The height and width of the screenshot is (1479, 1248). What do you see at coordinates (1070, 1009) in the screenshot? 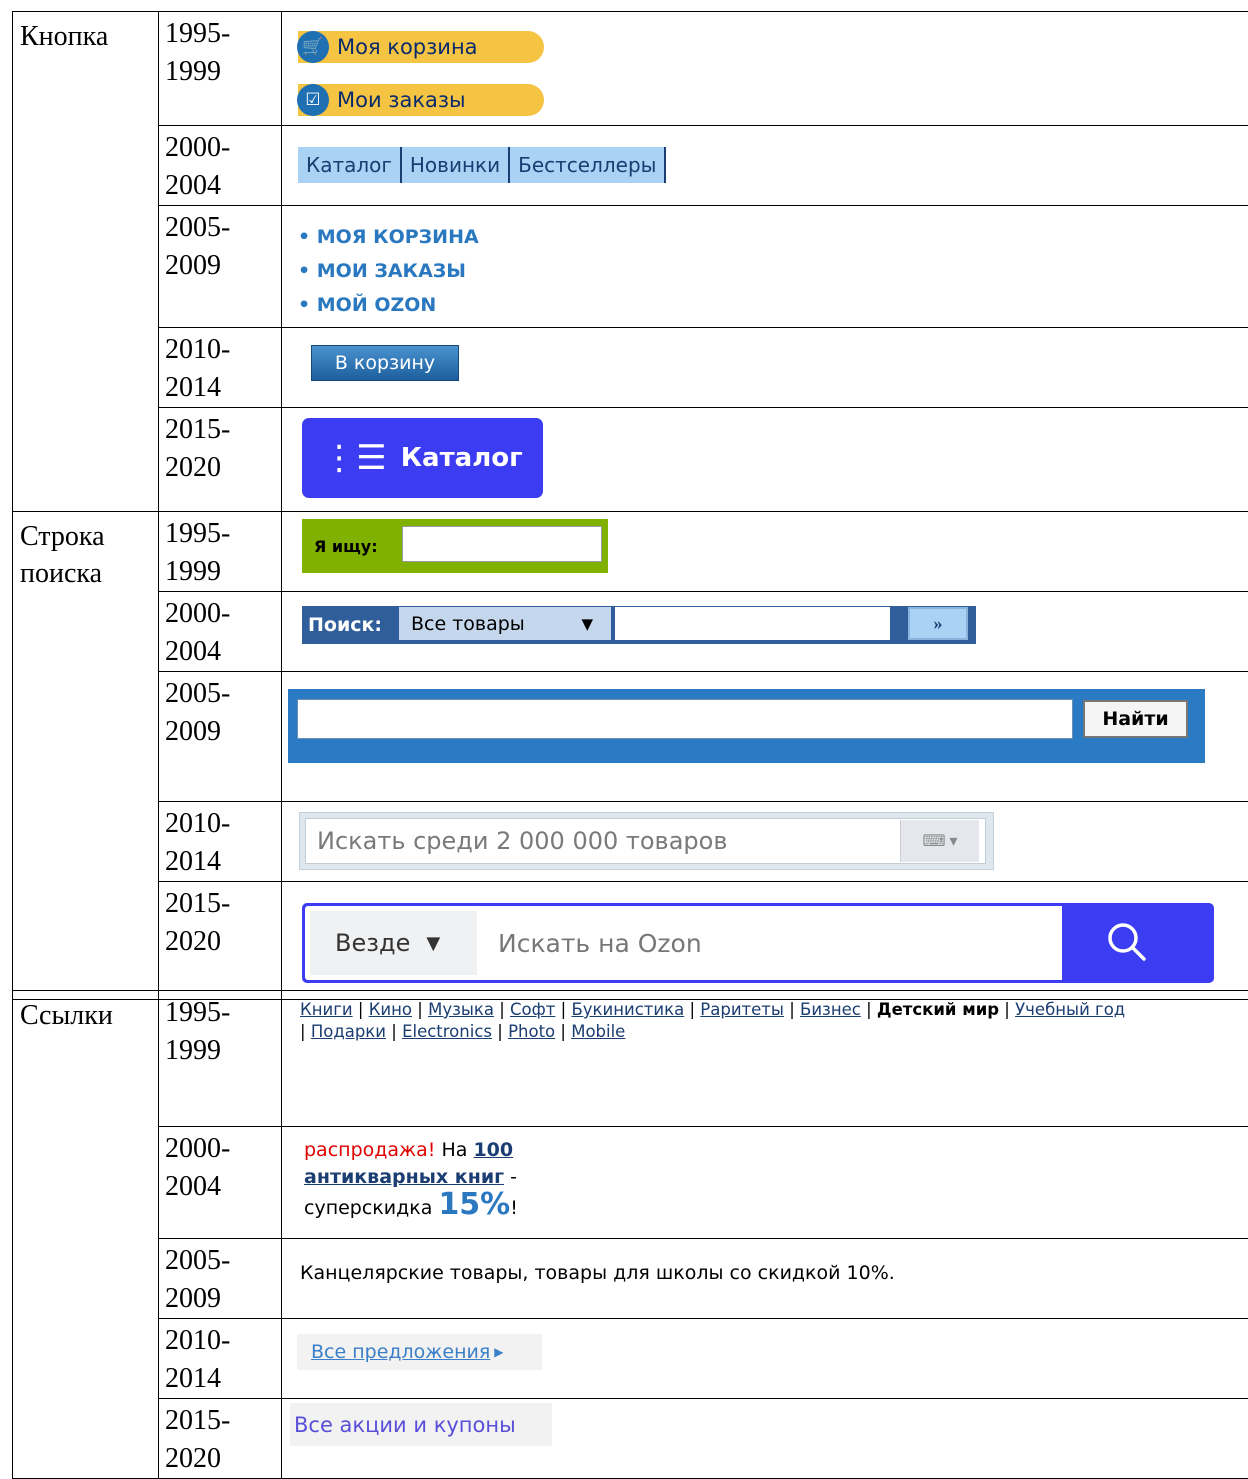
I see `link-school-year: Учебный год` at bounding box center [1070, 1009].